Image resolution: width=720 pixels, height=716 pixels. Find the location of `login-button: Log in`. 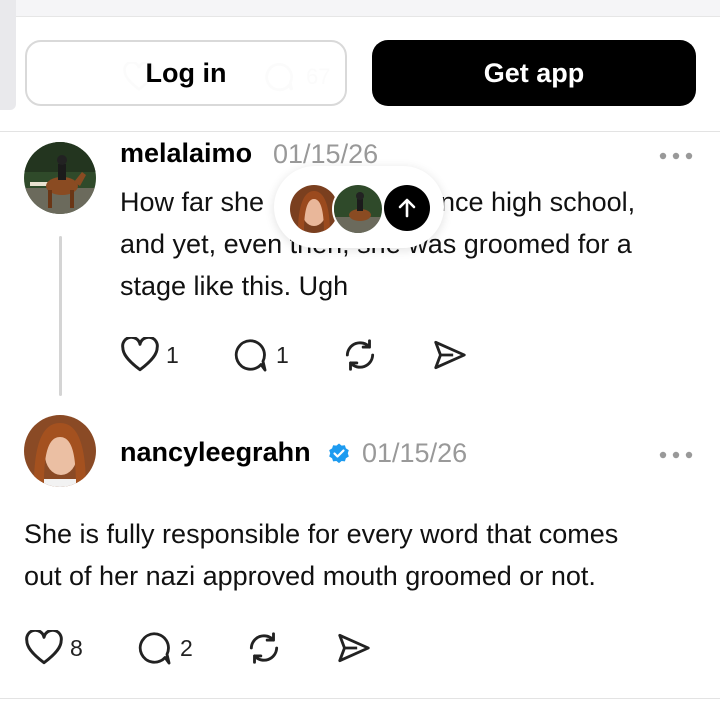

login-button: Log in is located at coordinates (186, 73).